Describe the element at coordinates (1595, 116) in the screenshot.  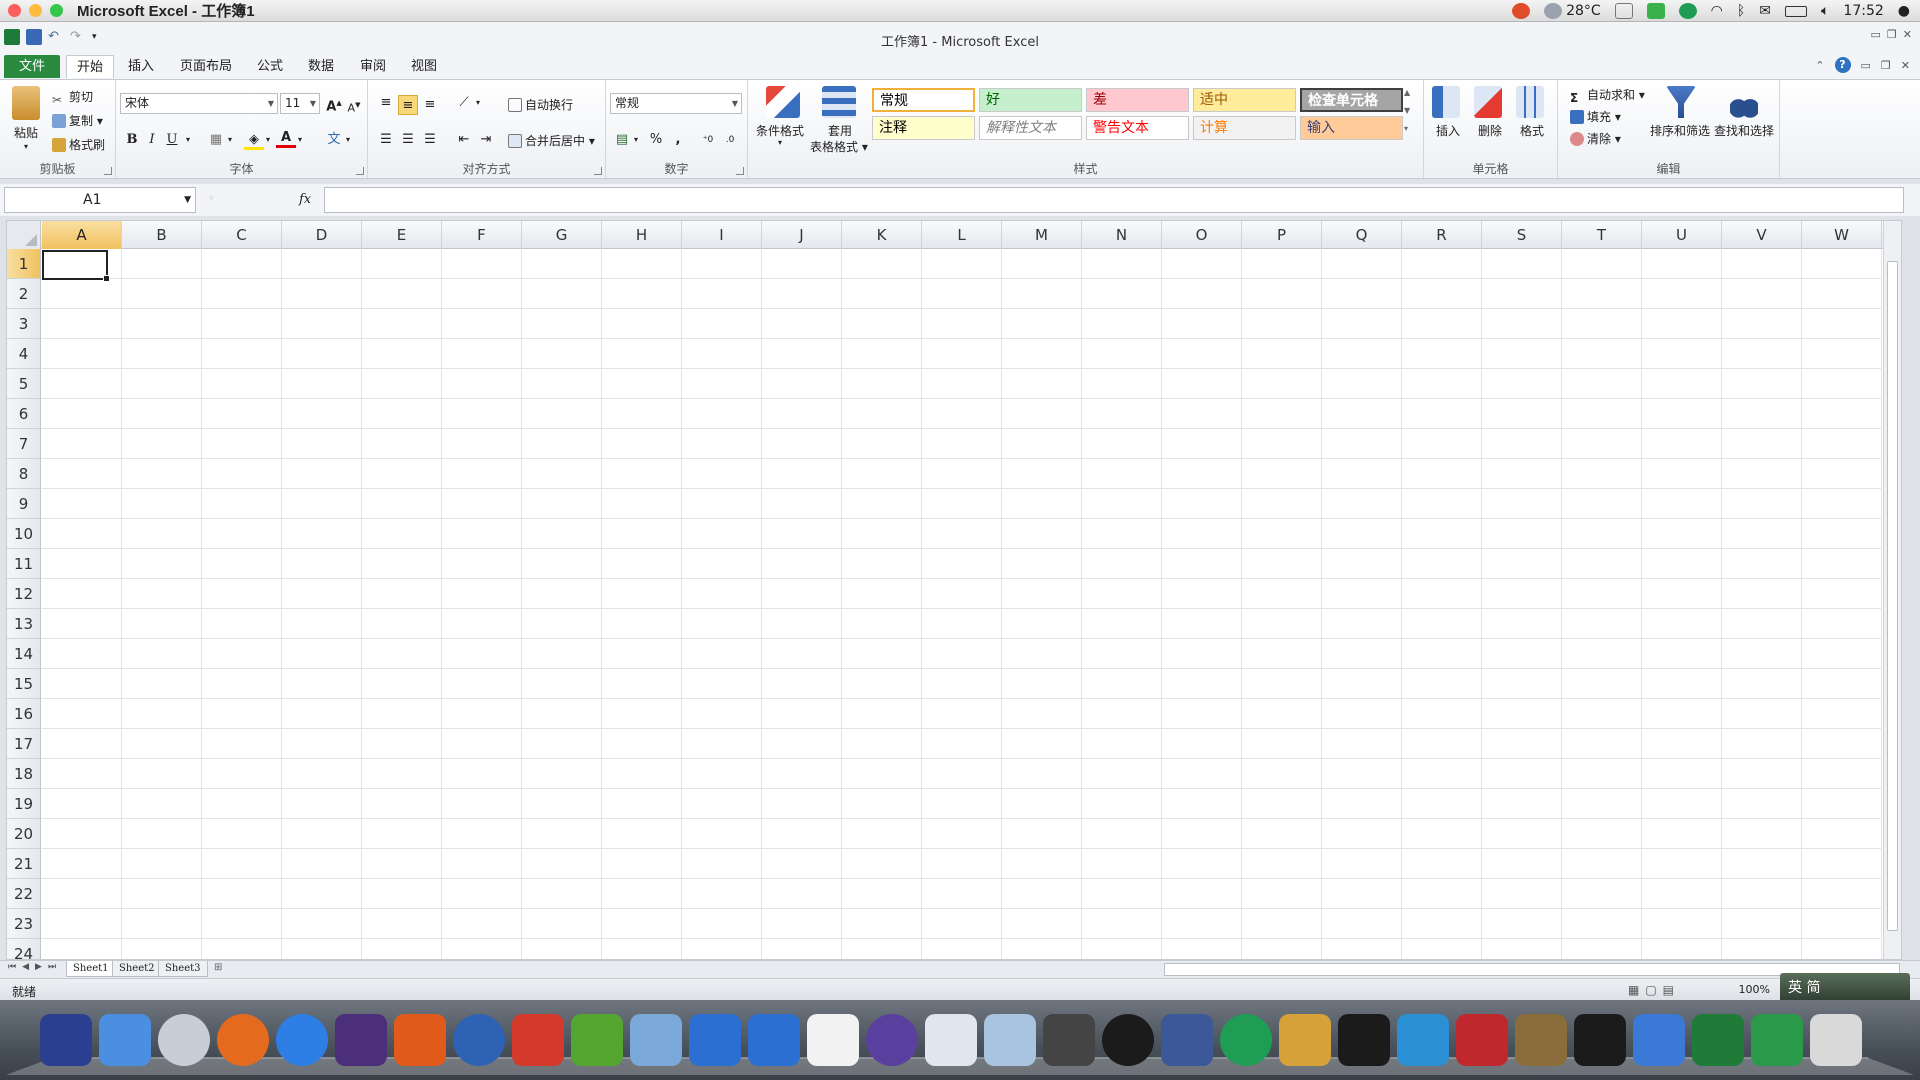
I see `fill-button: 填充 ▾` at that location.